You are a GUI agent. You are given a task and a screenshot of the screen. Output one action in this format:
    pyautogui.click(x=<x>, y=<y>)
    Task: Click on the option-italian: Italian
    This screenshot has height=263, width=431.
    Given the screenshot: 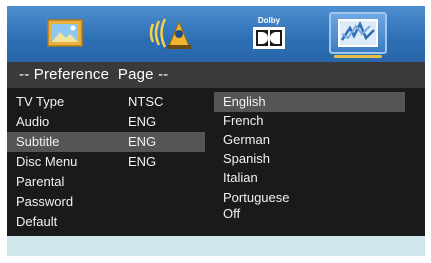 What is the action you would take?
    pyautogui.click(x=309, y=178)
    